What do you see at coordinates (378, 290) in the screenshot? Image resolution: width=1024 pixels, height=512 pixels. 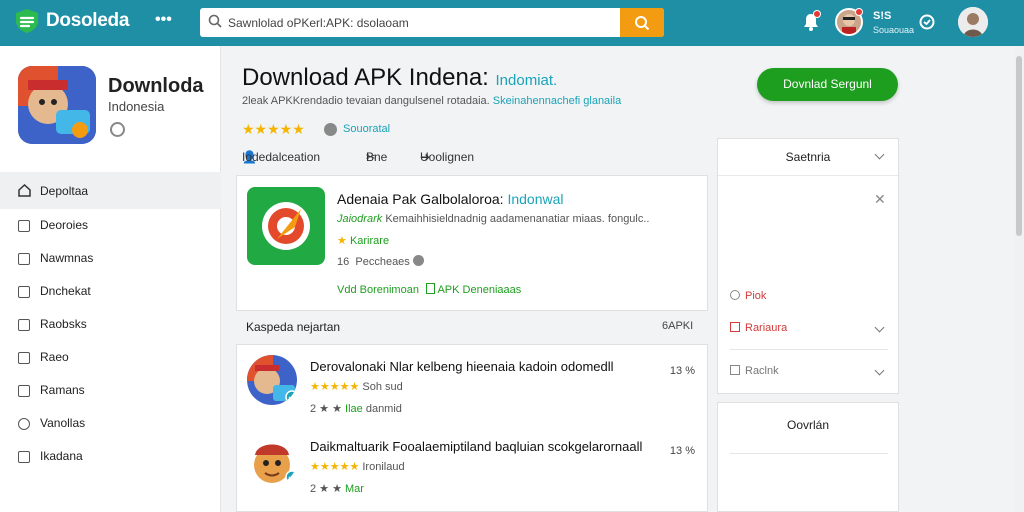 I see `featured-link: Vdd Borenimoan` at bounding box center [378, 290].